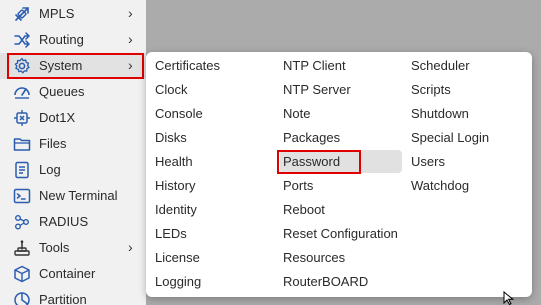  What do you see at coordinates (61, 65) in the screenshot?
I see `sidebar-item-label: System` at bounding box center [61, 65].